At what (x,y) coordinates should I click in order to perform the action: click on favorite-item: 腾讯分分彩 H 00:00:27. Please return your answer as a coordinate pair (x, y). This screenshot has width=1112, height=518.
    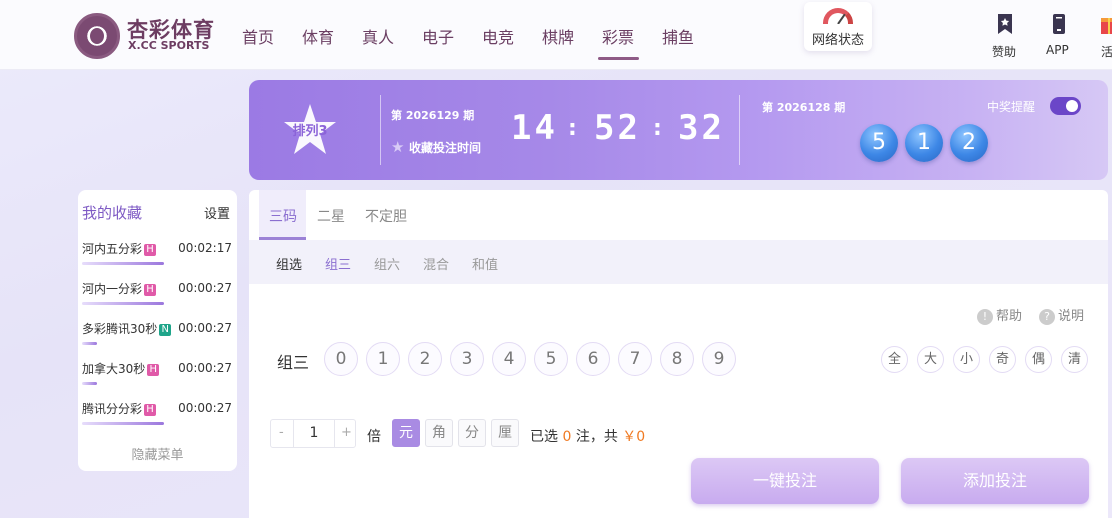
    Looking at the image, I should click on (157, 416).